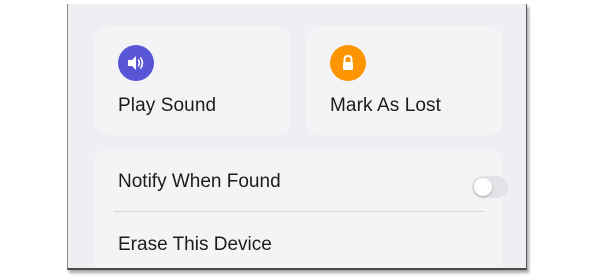 The image size is (600, 279). I want to click on lock-icon, so click(348, 62).